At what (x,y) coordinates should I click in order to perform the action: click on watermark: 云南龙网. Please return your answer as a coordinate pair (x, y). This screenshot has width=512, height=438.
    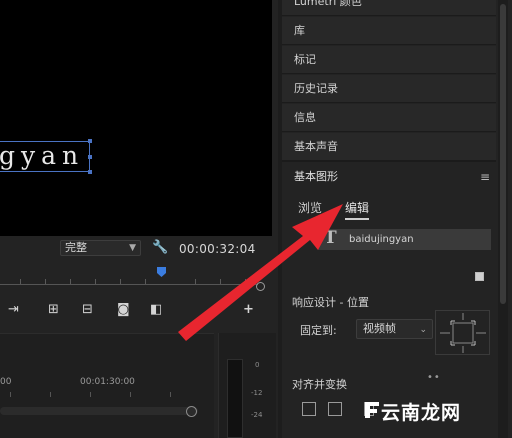
    Looking at the image, I should click on (435, 411).